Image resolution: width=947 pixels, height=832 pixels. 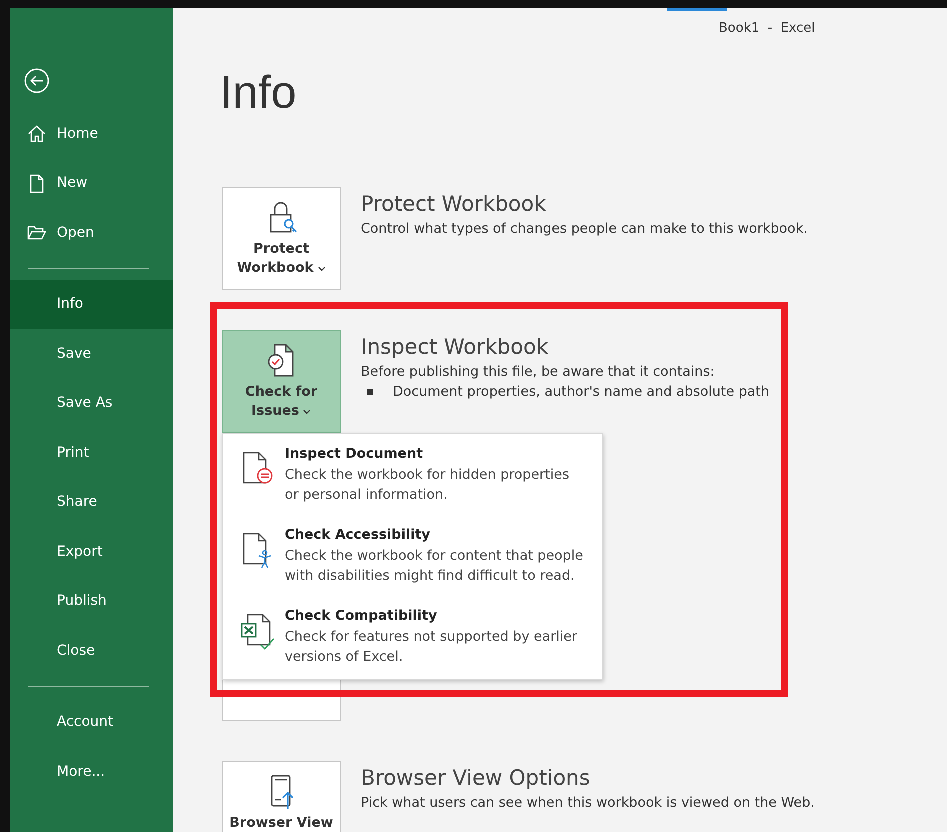 What do you see at coordinates (91, 403) in the screenshot?
I see `sidebar-item: Save As` at bounding box center [91, 403].